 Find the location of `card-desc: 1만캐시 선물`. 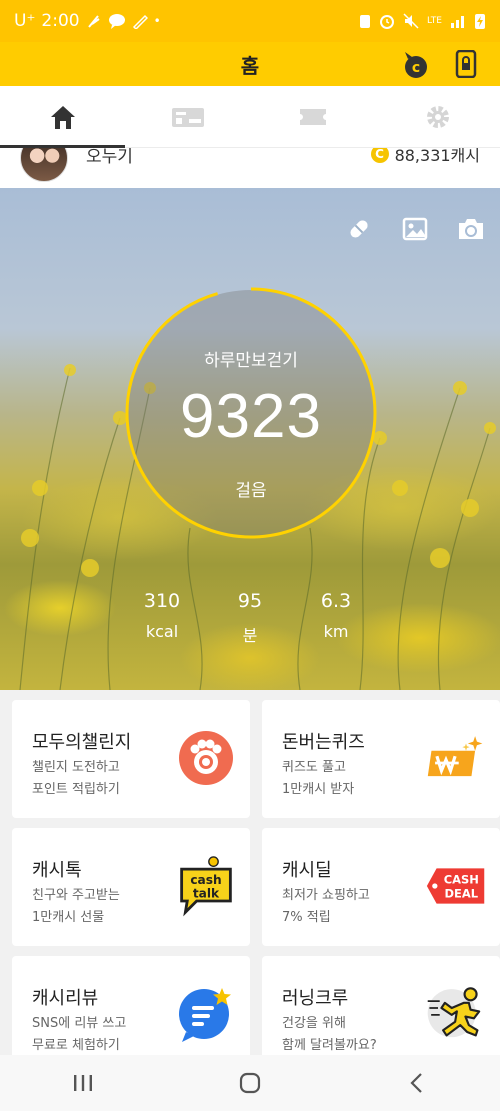

card-desc: 1만캐시 선물 is located at coordinates (68, 917).